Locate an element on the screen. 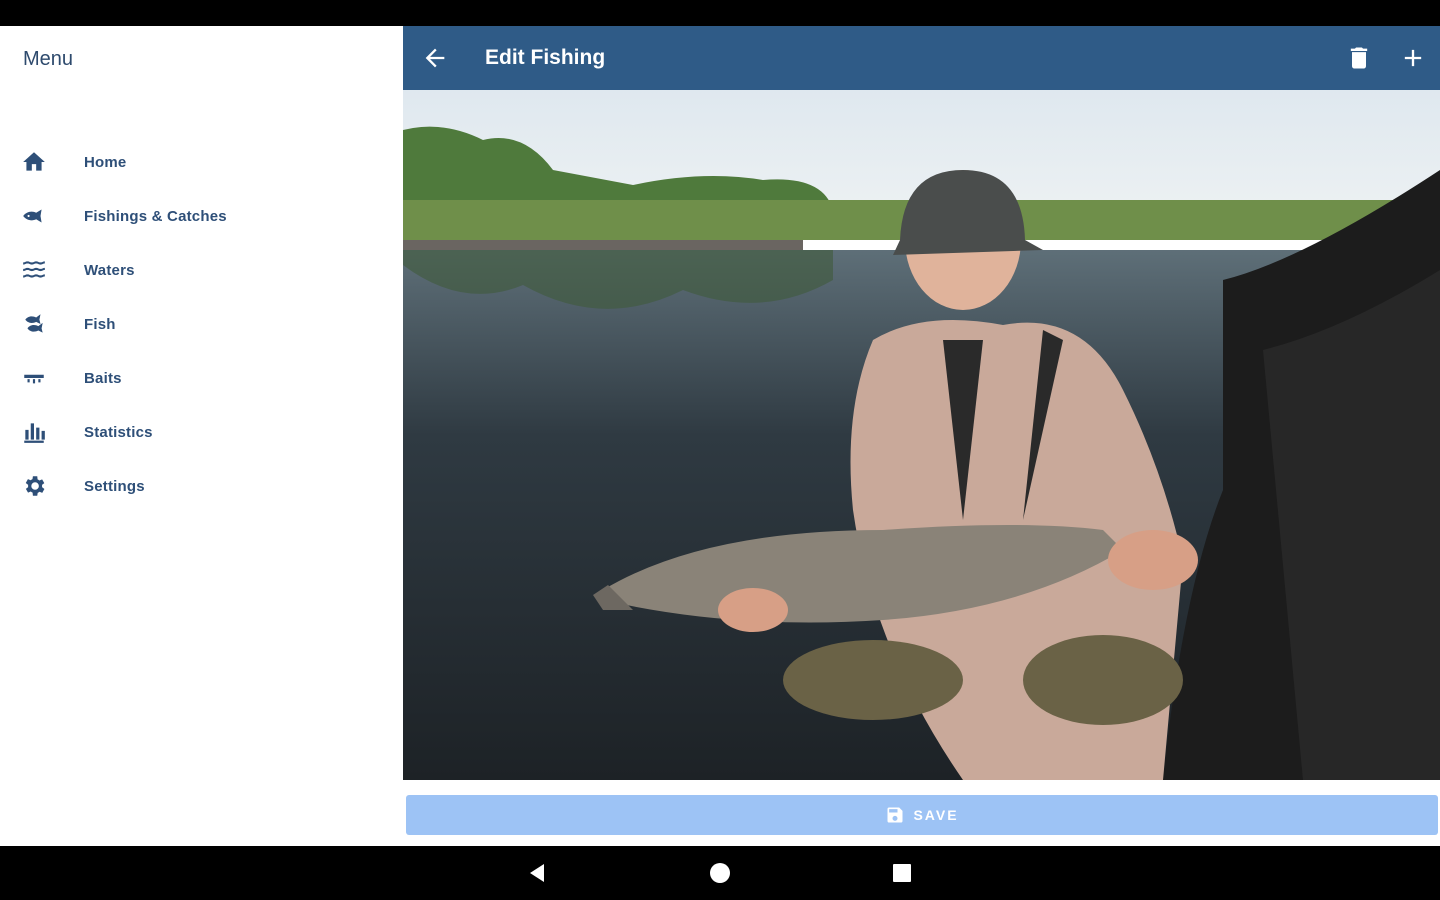 Image resolution: width=1440 pixels, height=900 pixels. save-button: SAVE is located at coordinates (922, 815).